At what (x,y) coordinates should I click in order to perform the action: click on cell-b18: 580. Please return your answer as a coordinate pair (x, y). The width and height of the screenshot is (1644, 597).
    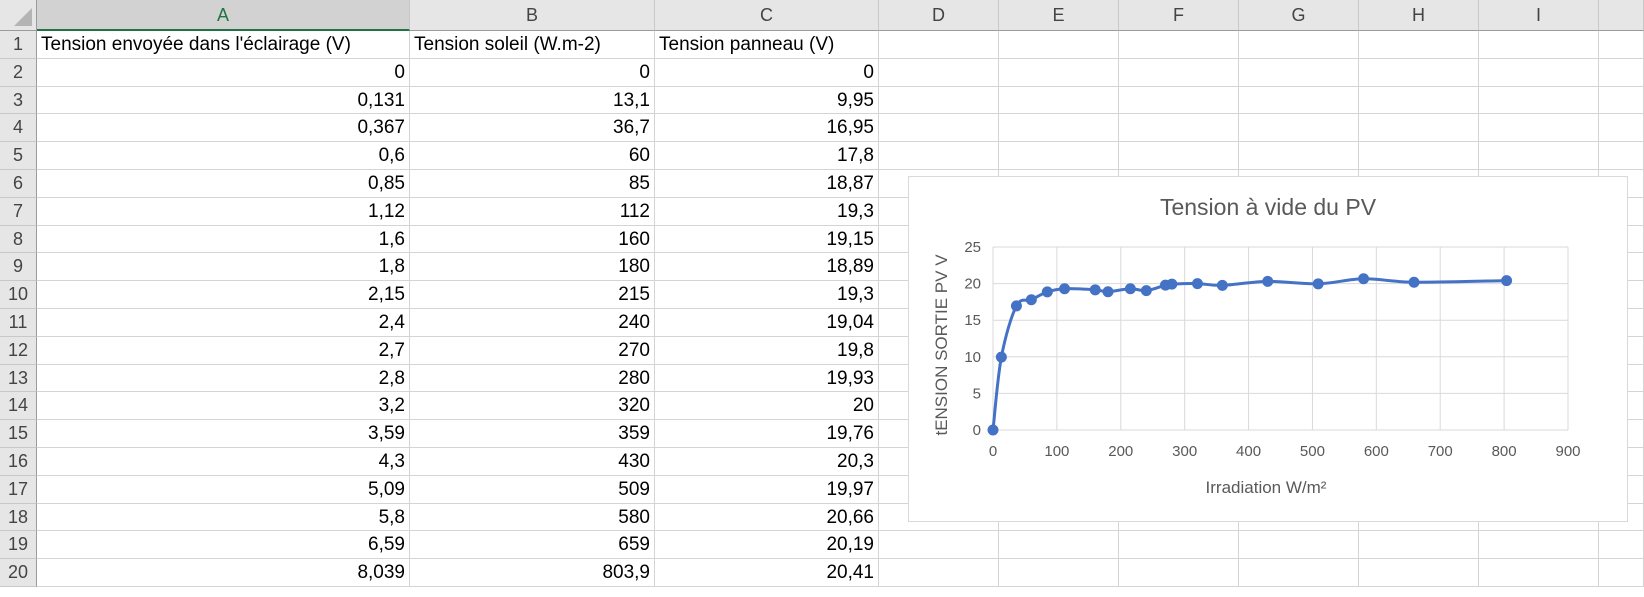
    Looking at the image, I should click on (532, 517).